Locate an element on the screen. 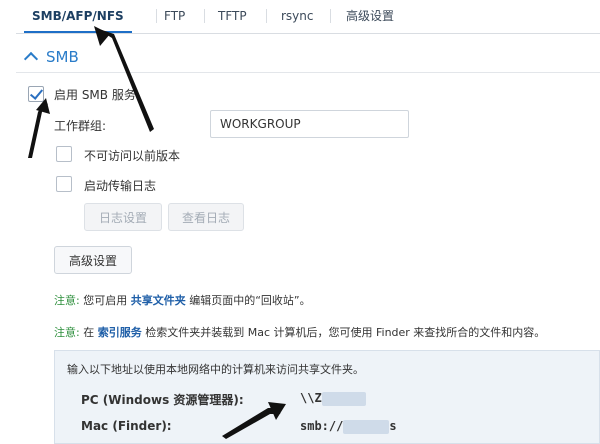  mac-address-prefix: smb:// is located at coordinates (322, 426).